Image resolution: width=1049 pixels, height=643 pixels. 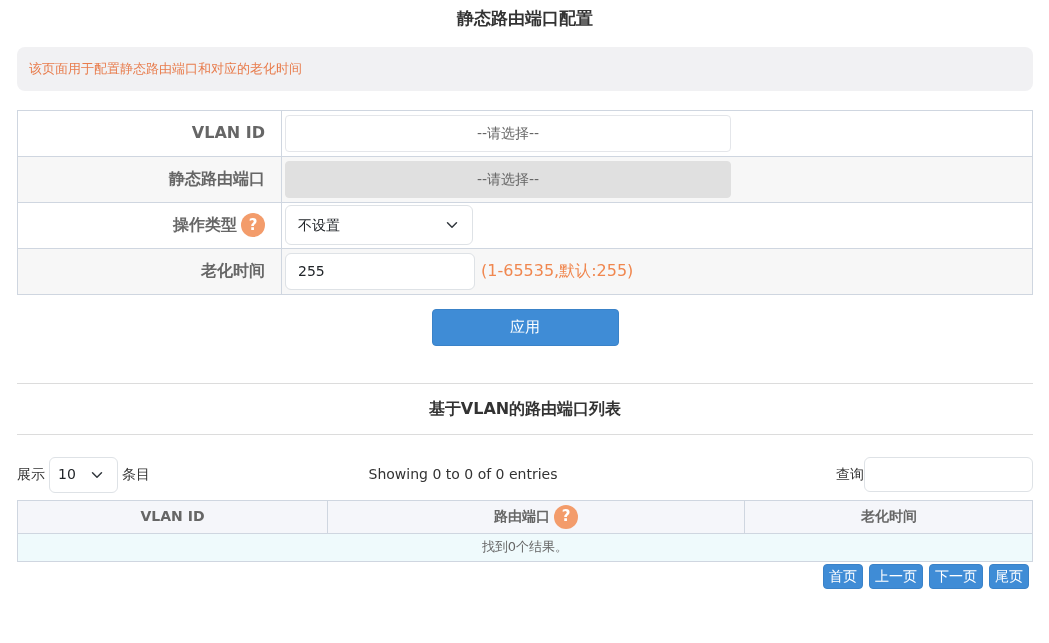 What do you see at coordinates (172, 516) in the screenshot?
I see `column-header: VLAN ID` at bounding box center [172, 516].